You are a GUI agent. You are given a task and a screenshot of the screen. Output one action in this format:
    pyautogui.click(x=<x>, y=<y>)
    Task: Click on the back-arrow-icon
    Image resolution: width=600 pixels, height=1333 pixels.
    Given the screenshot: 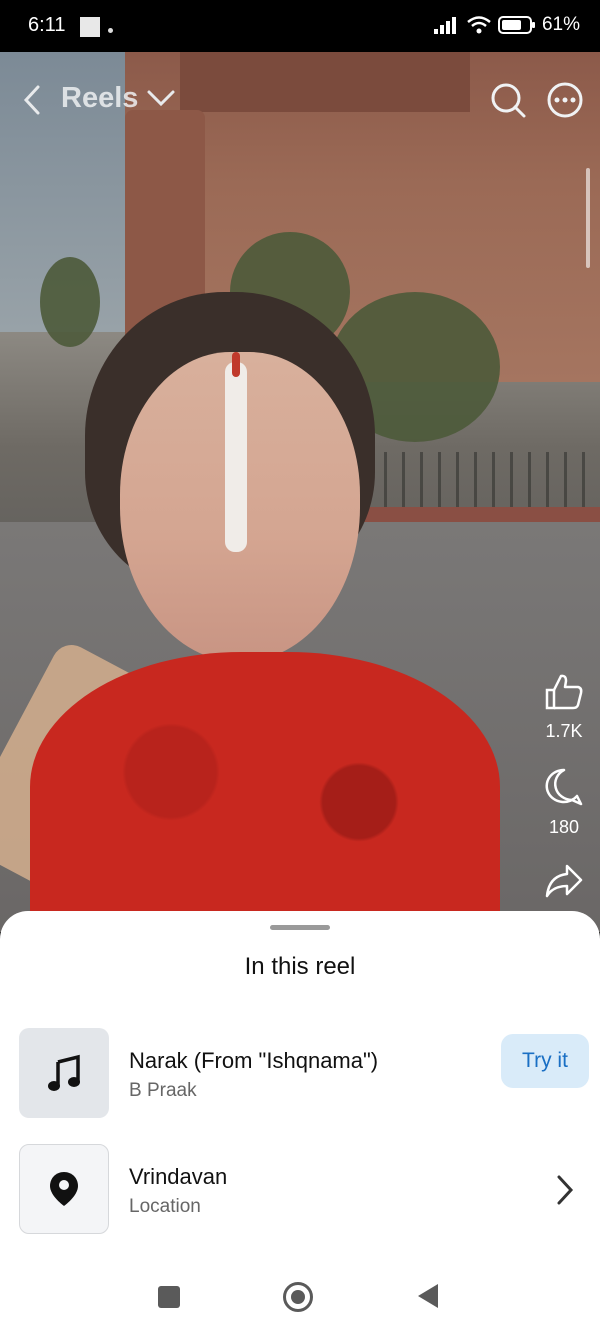 What is the action you would take?
    pyautogui.click(x=32, y=100)
    